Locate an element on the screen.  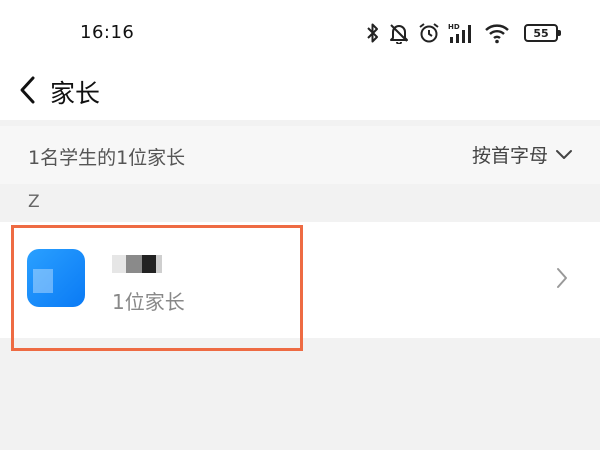
section-letter: Z is located at coordinates (34, 202).